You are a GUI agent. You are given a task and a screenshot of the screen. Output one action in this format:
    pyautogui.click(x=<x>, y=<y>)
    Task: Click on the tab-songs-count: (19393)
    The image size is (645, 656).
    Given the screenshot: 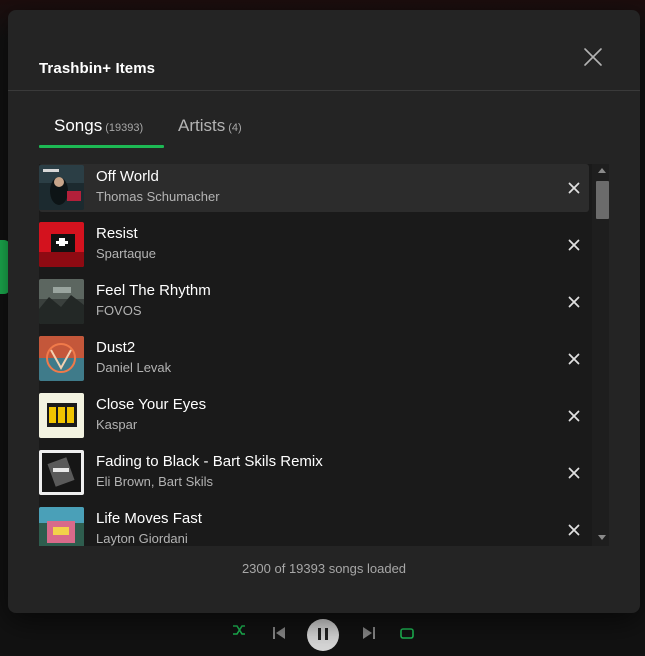 What is the action you would take?
    pyautogui.click(x=124, y=128)
    